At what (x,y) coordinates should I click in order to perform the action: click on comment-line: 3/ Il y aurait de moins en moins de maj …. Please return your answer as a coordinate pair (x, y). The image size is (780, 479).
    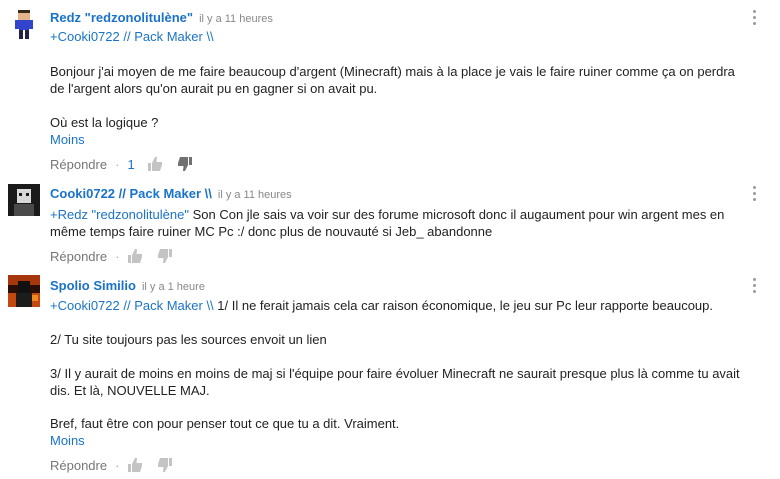
    Looking at the image, I should click on (395, 373).